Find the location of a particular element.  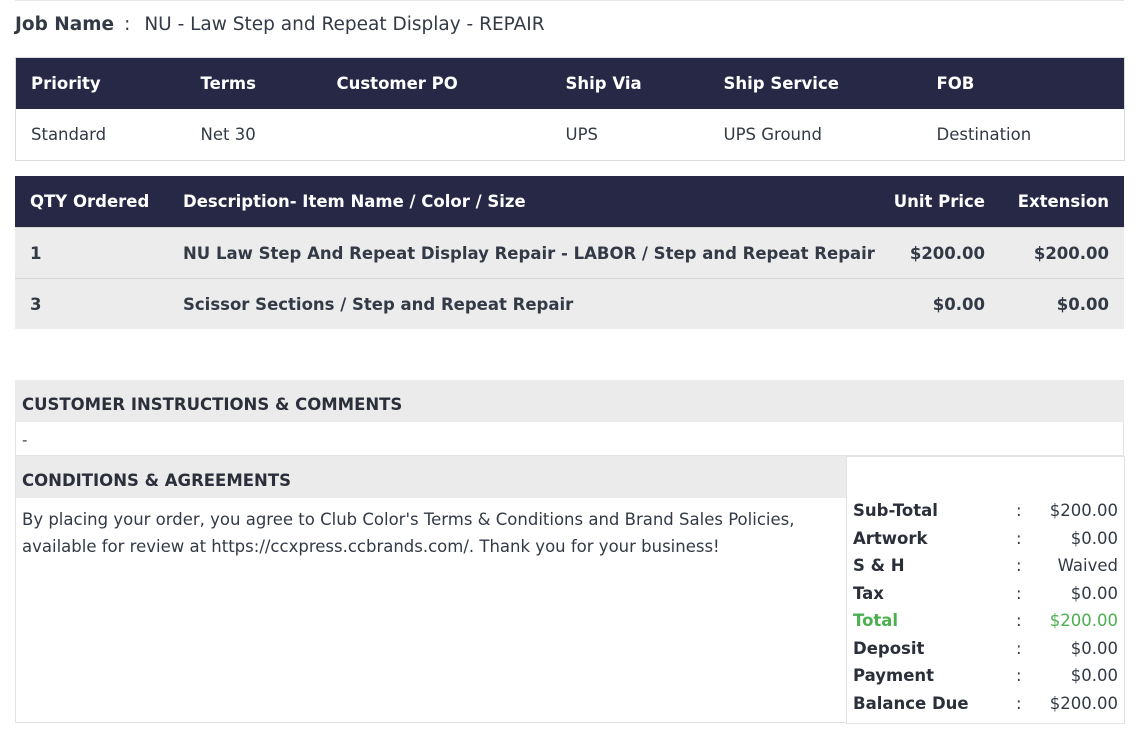

job-name-label: Job Name is located at coordinates (65, 24).